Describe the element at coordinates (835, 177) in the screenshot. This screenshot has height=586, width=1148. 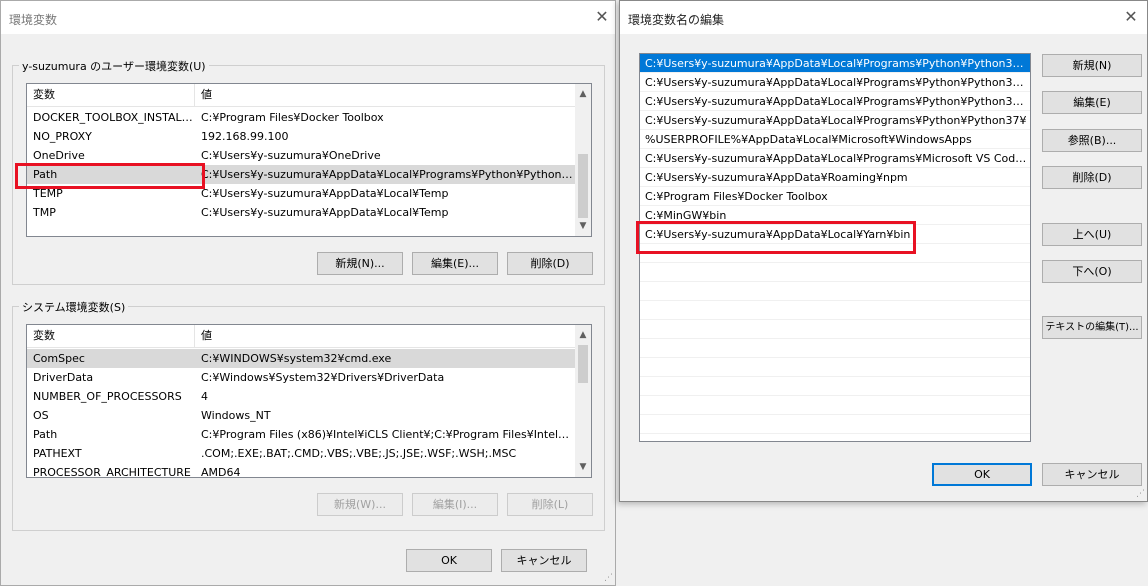
I see `list-item: C:¥Users¥y-suzumura¥AppData¥Roaming¥npm` at that location.